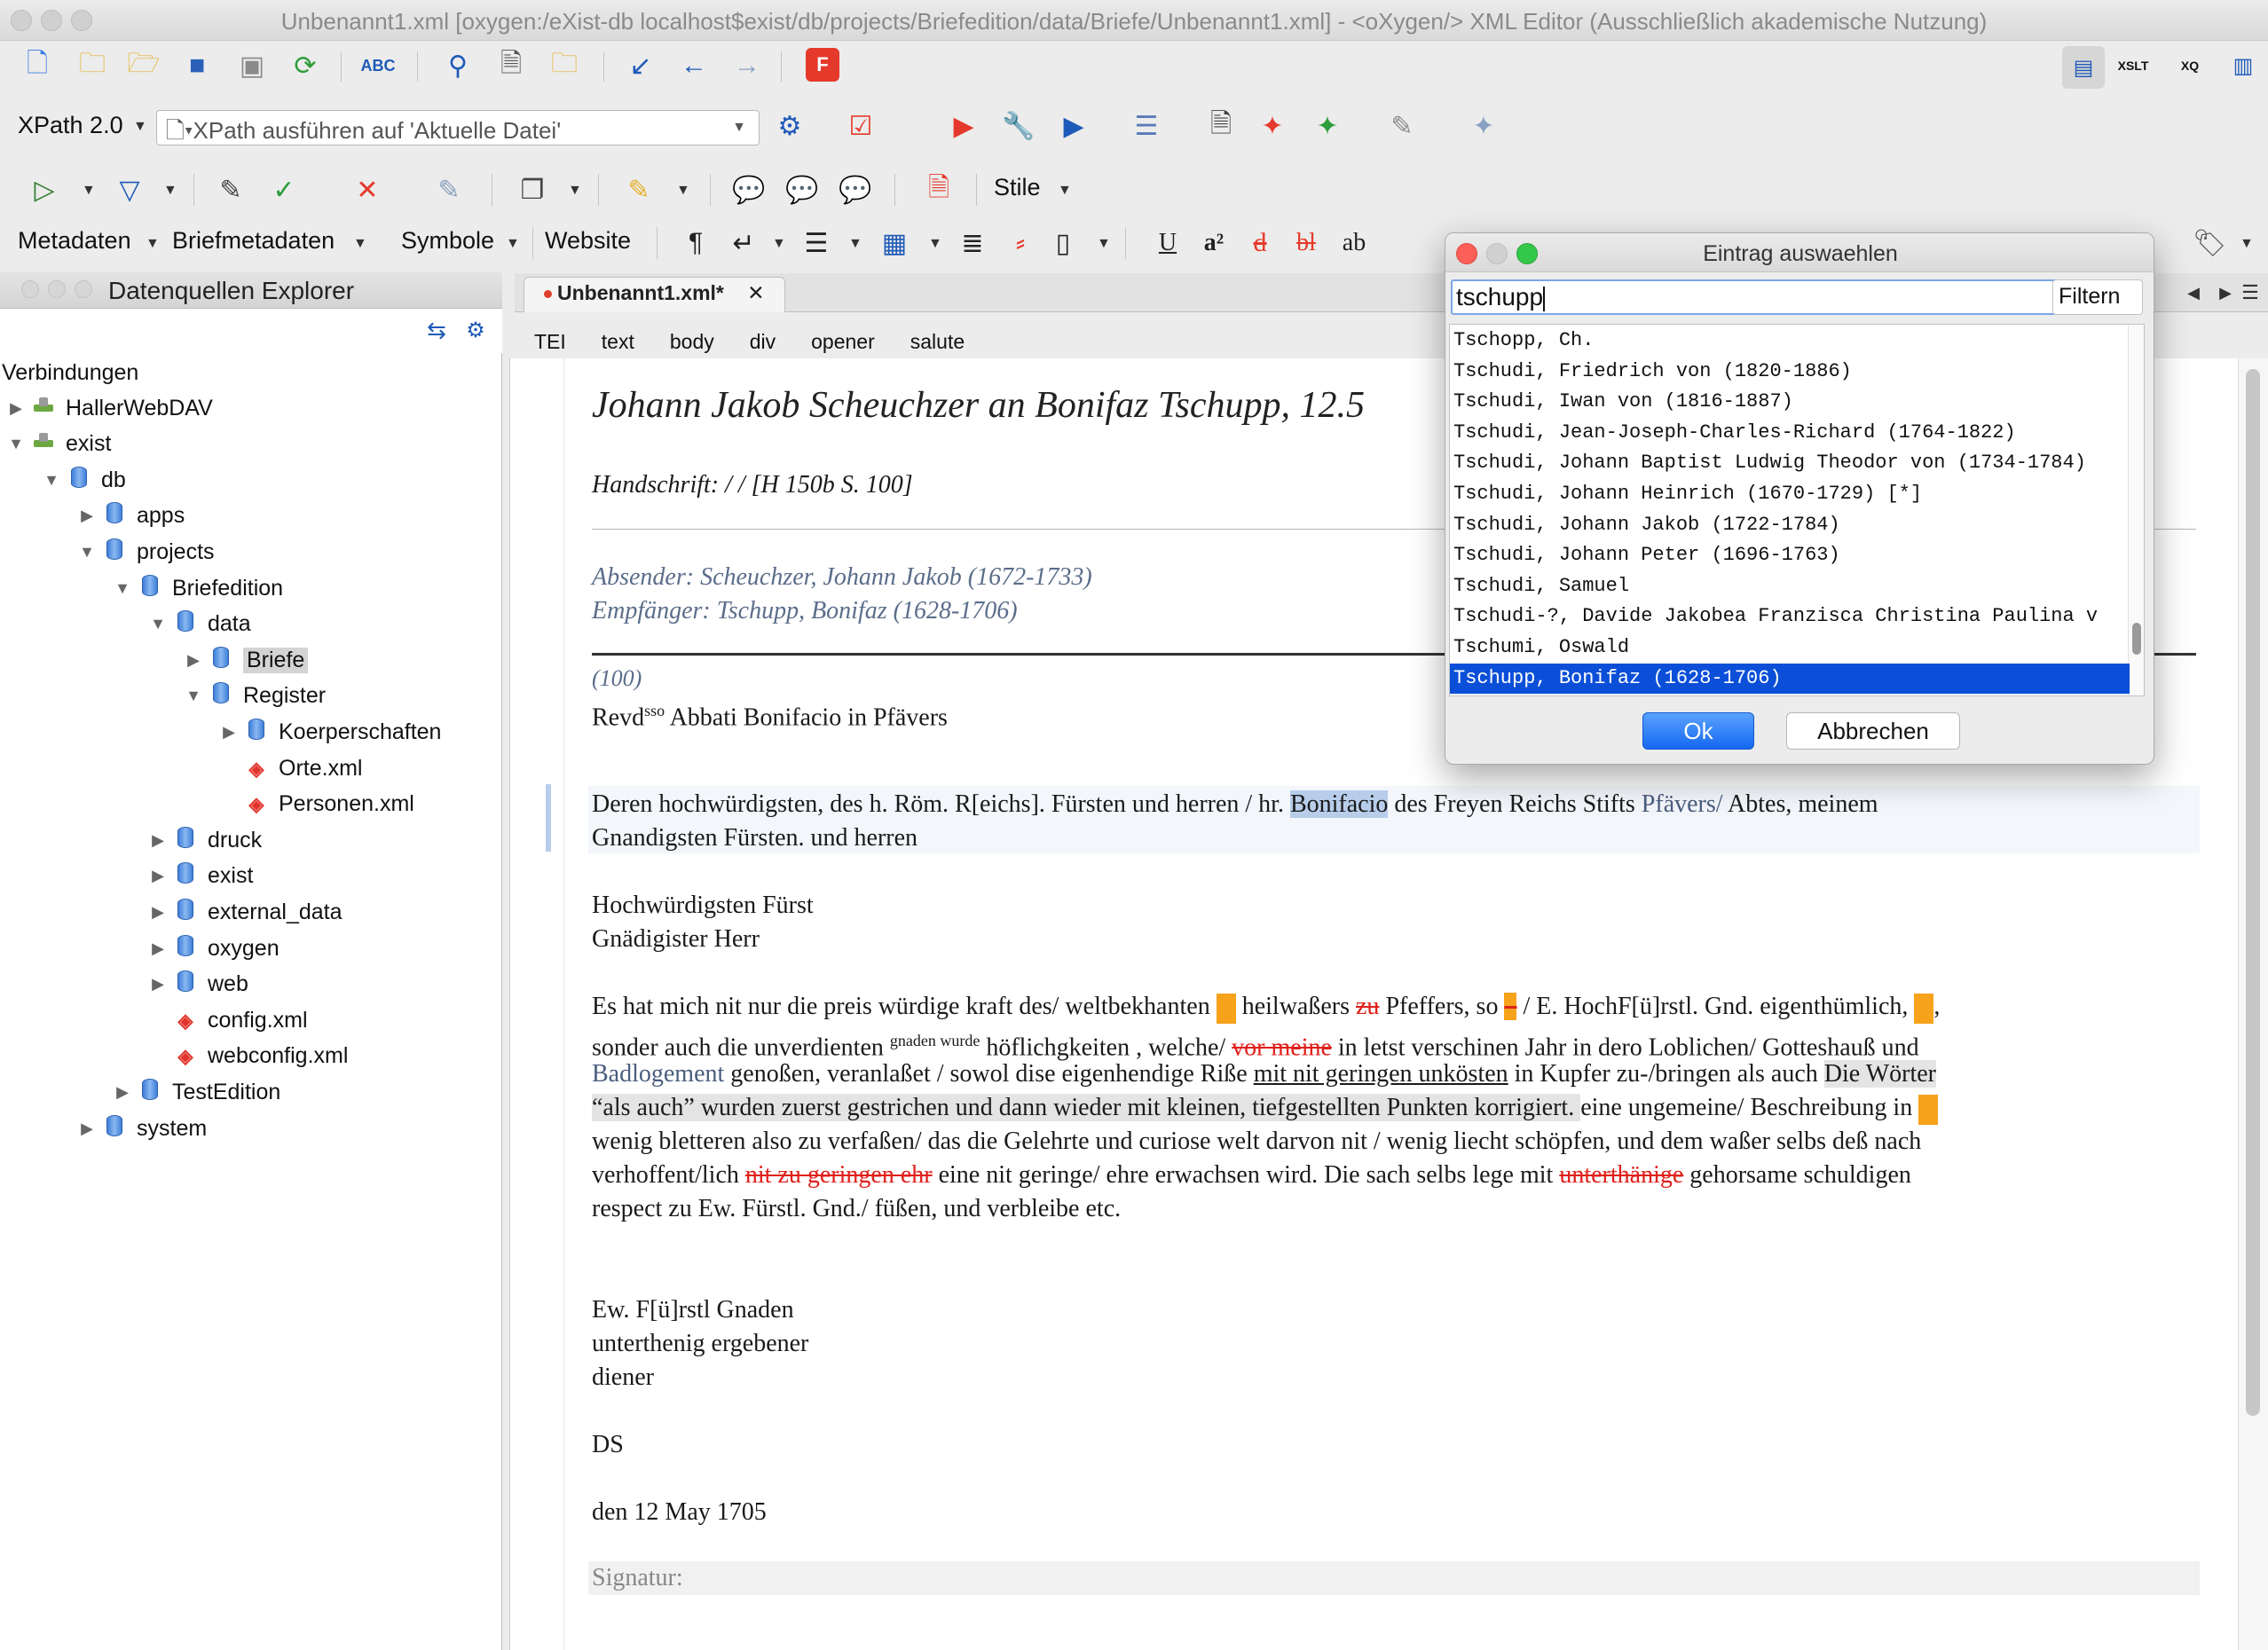 The image size is (2268, 1650). I want to click on tree-item-koerperschaften: ▶ Koerperschaften, so click(329, 732).